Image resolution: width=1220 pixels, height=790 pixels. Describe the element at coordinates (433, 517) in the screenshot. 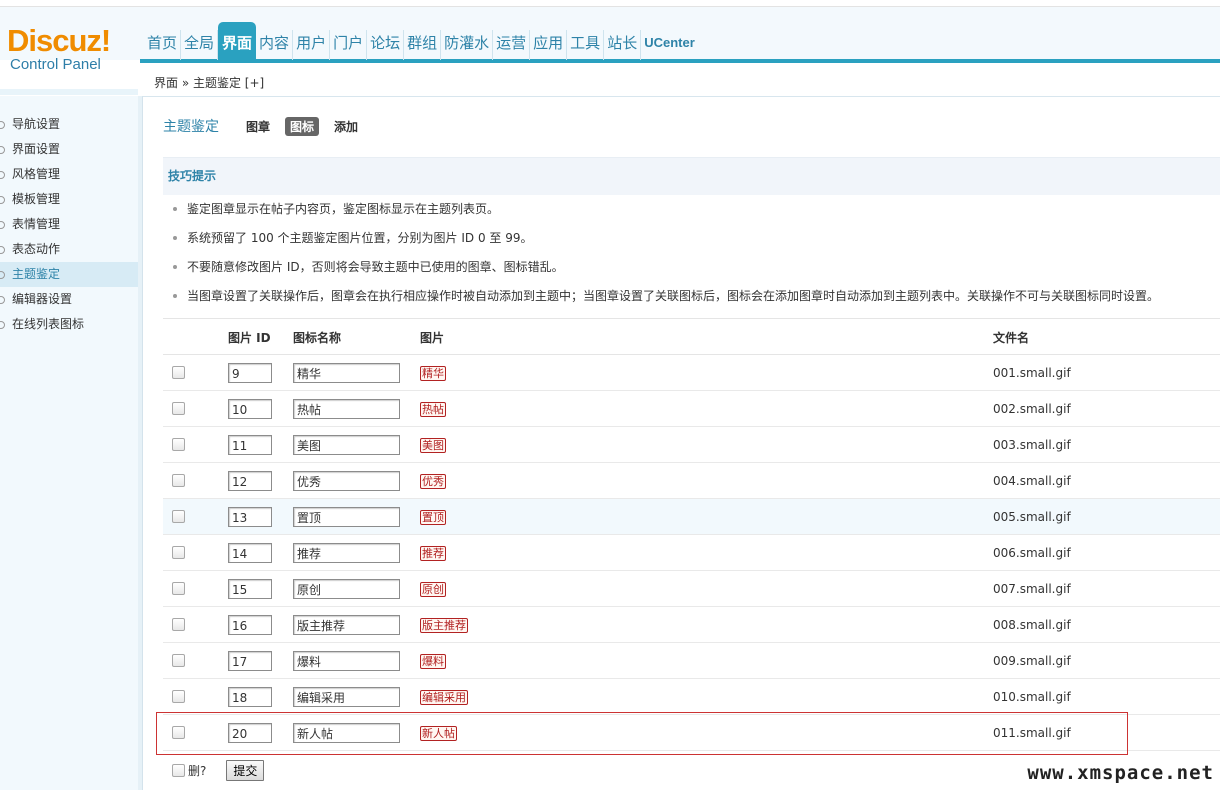

I see `stamp-icon: 置顶` at that location.